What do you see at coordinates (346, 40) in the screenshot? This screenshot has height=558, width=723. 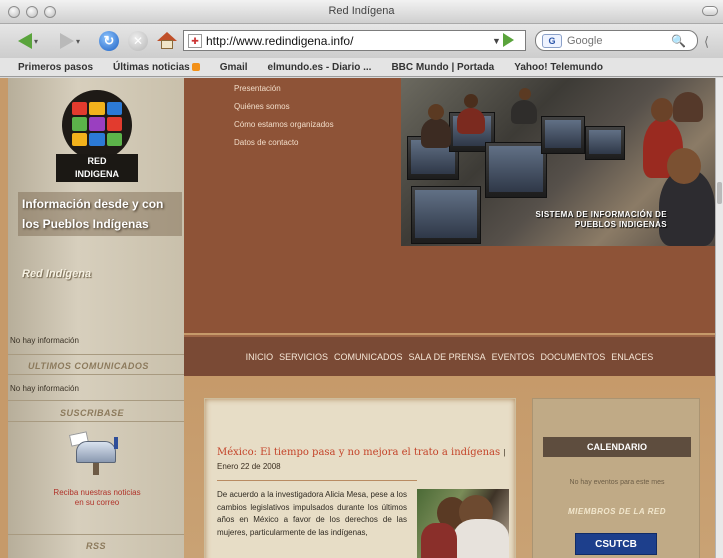 I see `url-input` at bounding box center [346, 40].